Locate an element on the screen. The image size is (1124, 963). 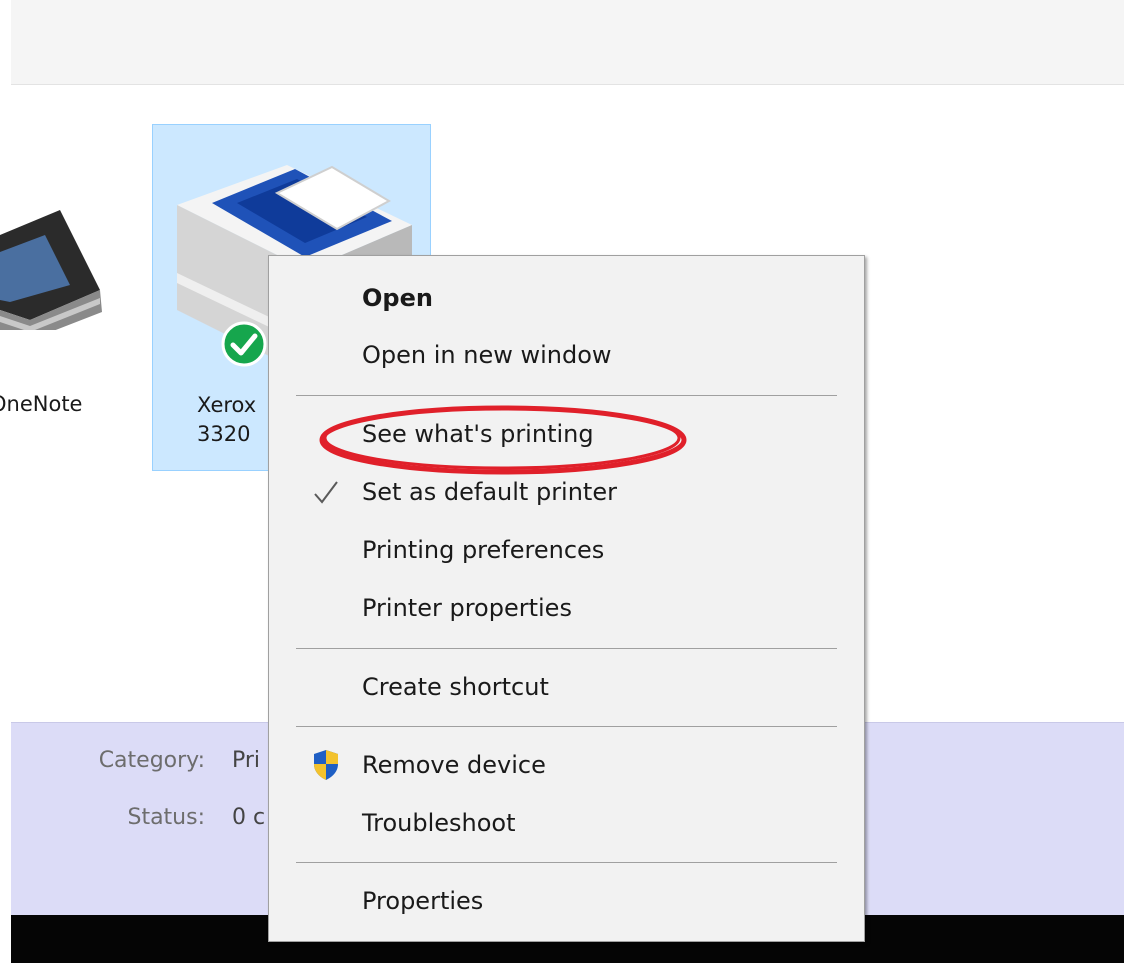
device-label: OneNote is located at coordinates (41, 404).